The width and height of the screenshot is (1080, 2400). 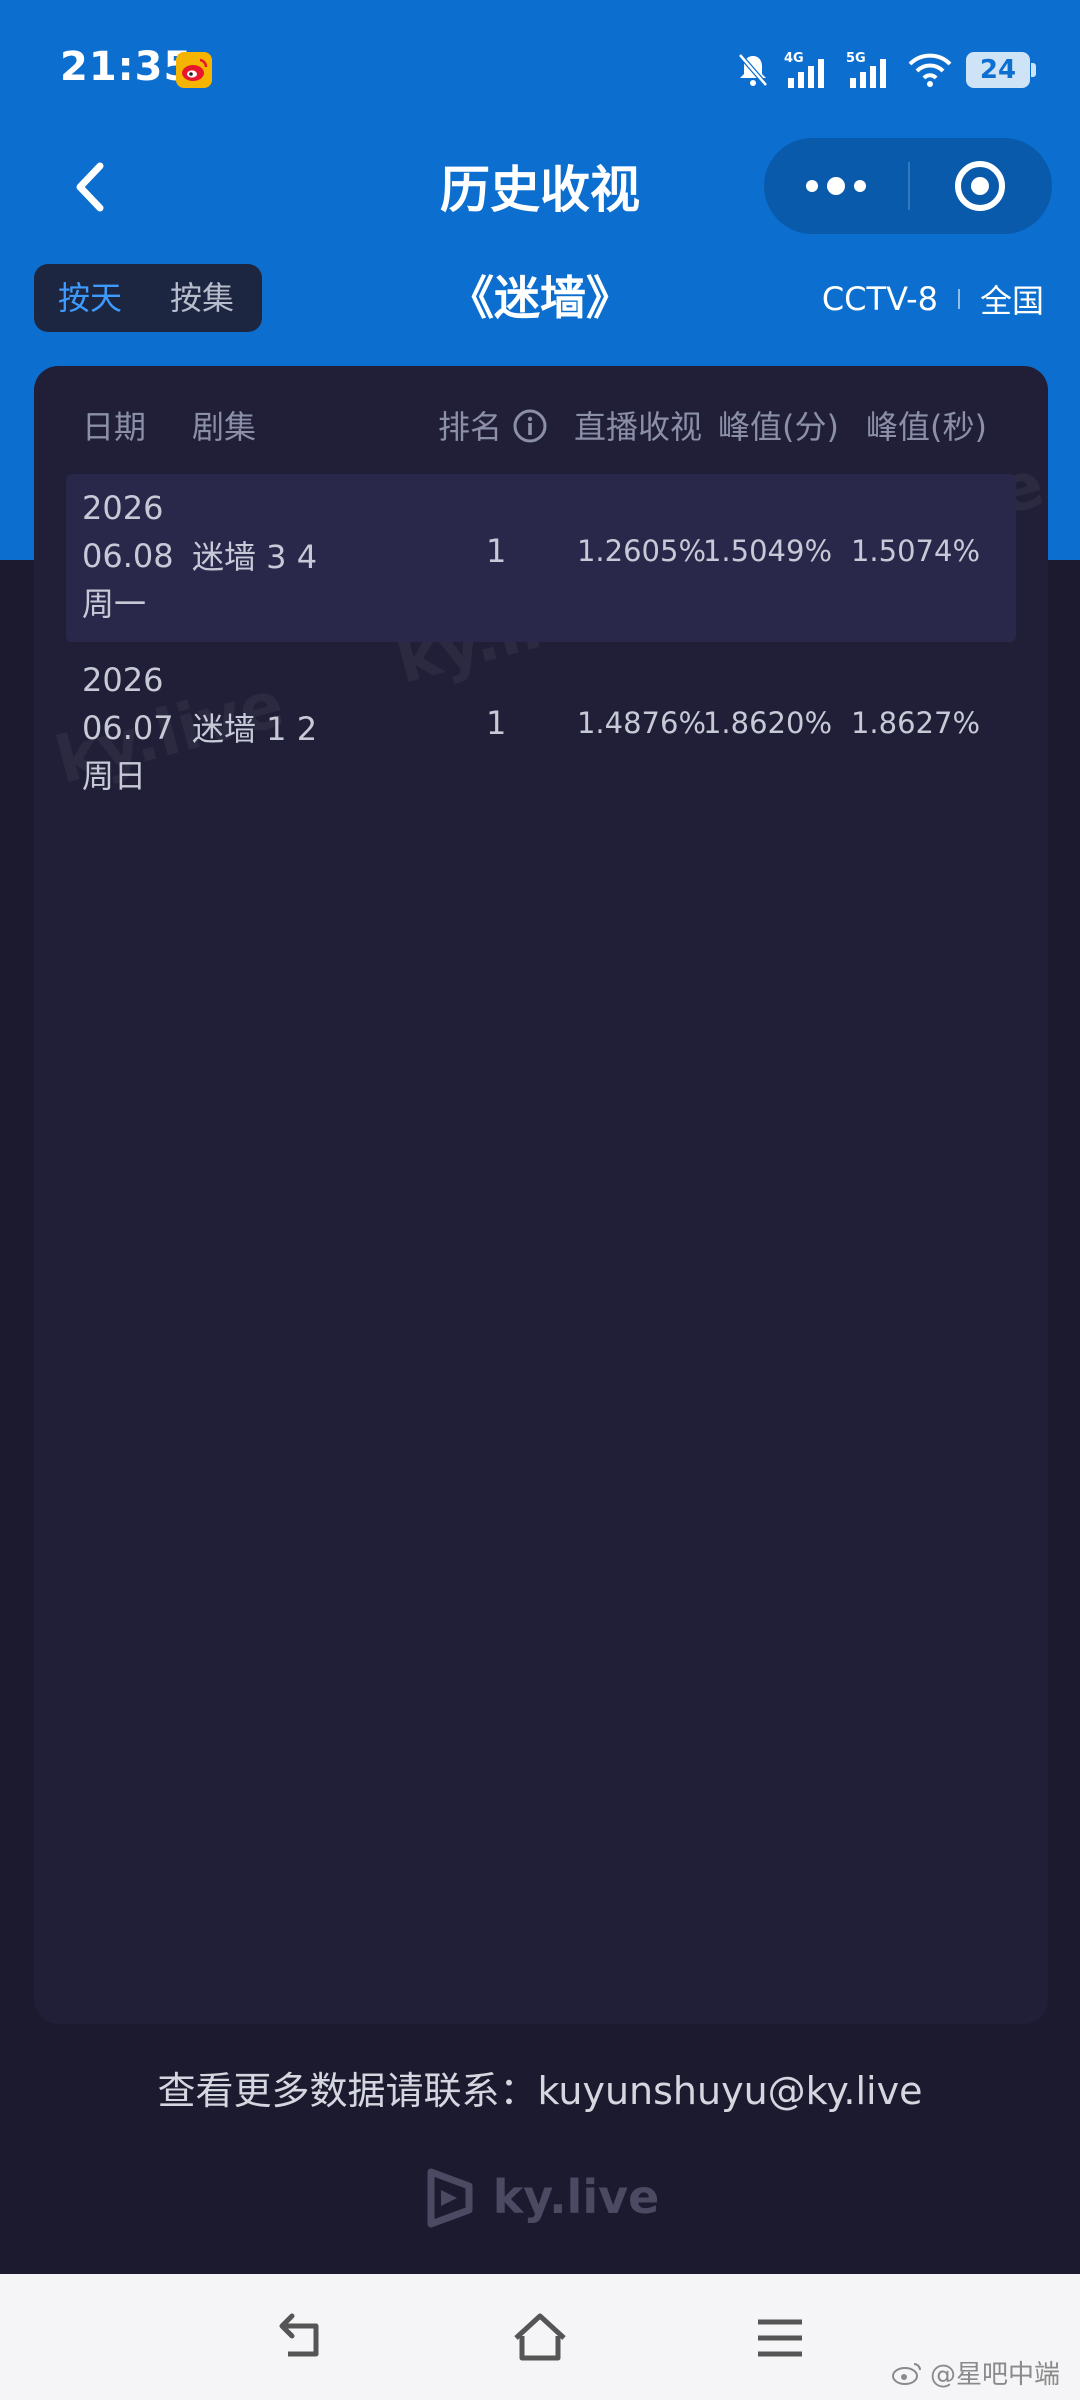 I want to click on header-date: 日期, so click(x=114, y=427).